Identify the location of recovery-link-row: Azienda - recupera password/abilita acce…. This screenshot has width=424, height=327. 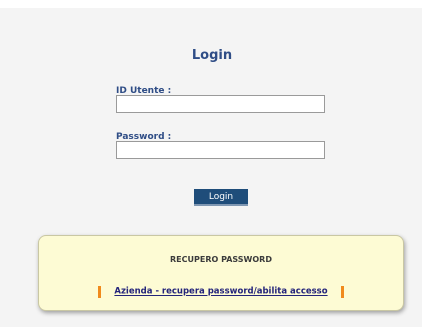
(221, 290).